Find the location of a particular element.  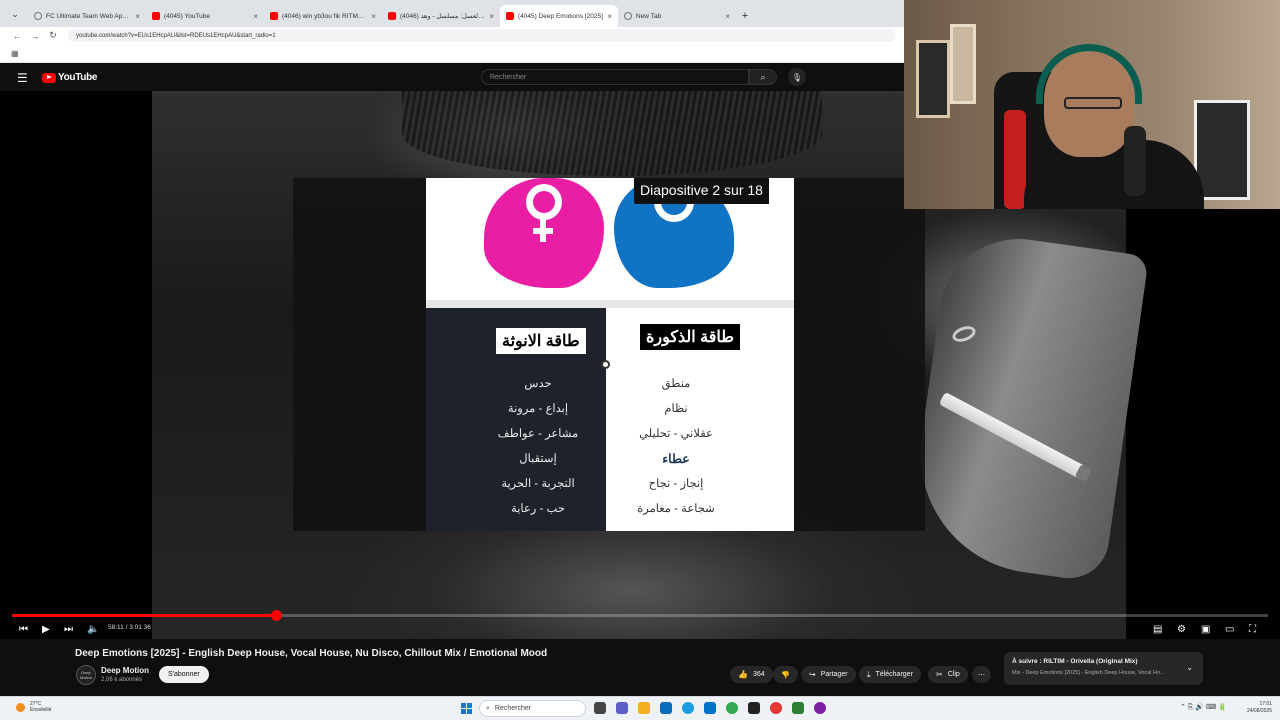

scissors-icon: ✂ is located at coordinates (939, 674).